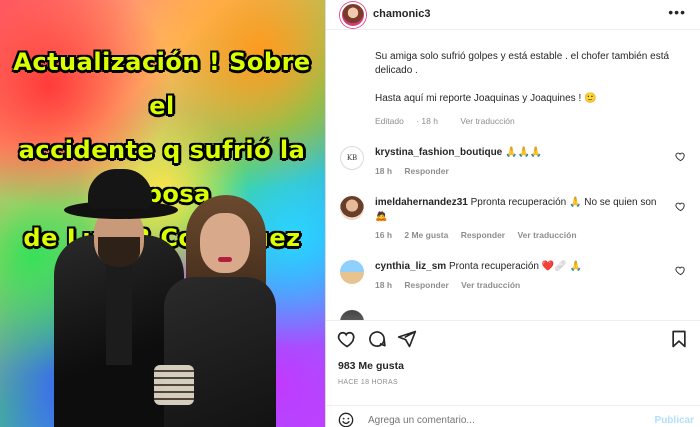 Image resolution: width=700 pixels, height=427 pixels. Describe the element at coordinates (352, 158) in the screenshot. I see `commenter-avatar: KB` at that location.